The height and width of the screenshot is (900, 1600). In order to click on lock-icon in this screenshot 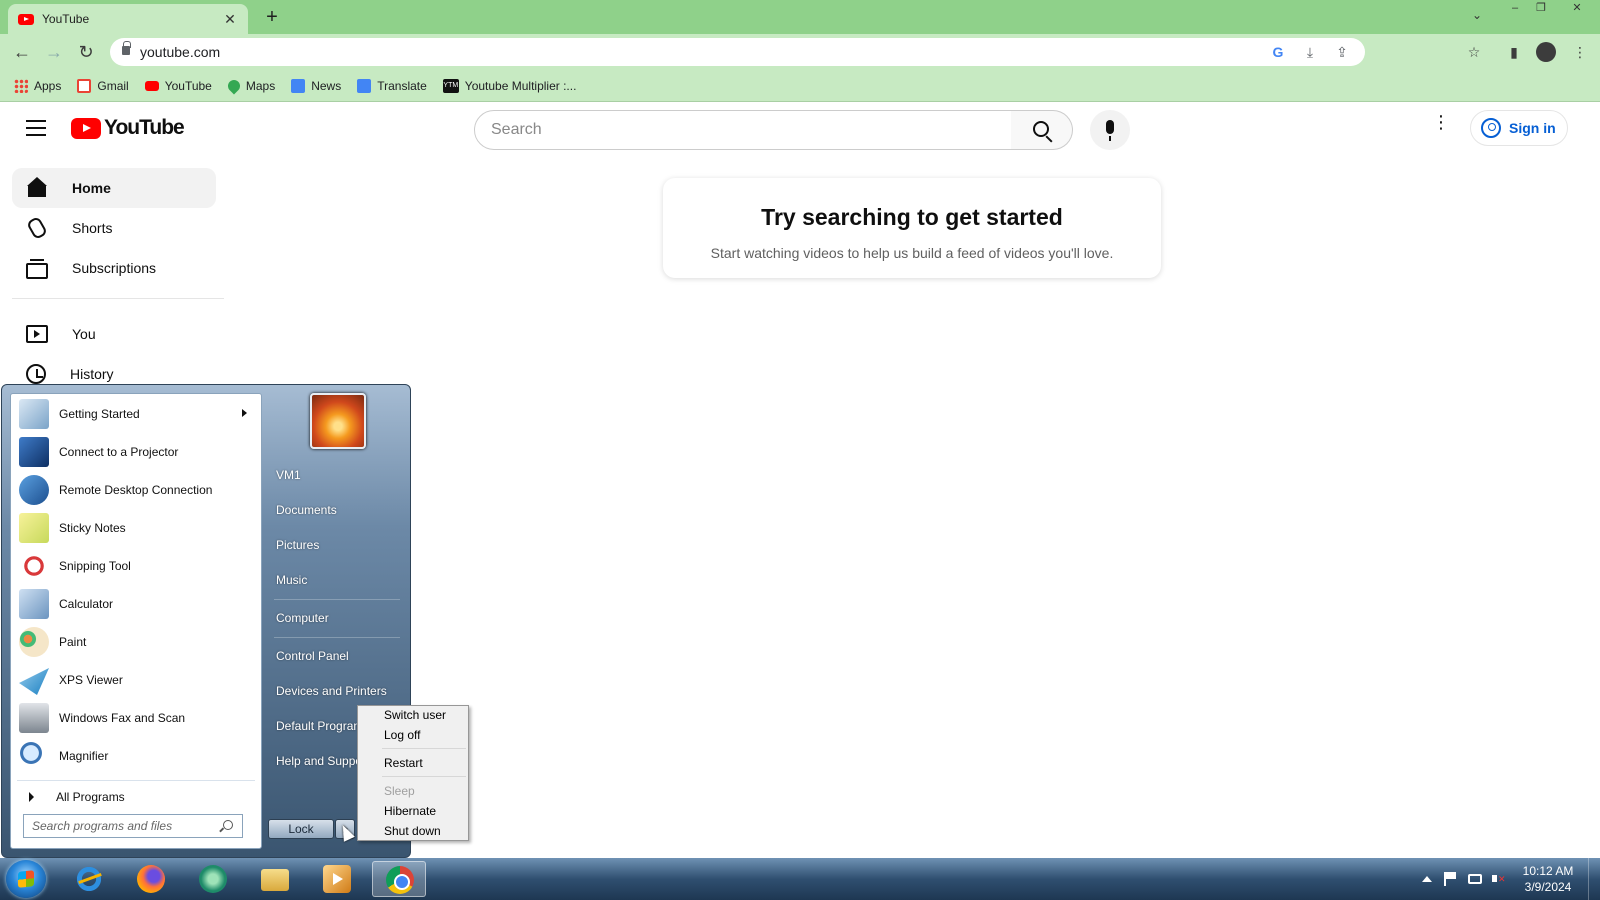, I will do `click(126, 48)`.